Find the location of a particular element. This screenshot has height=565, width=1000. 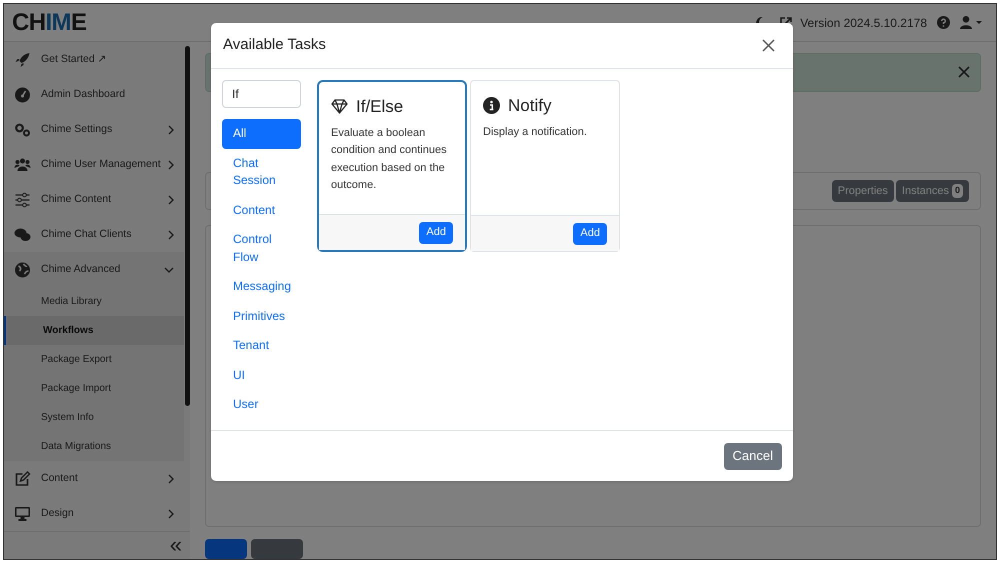

category-tab: Control Flow is located at coordinates (261, 248).